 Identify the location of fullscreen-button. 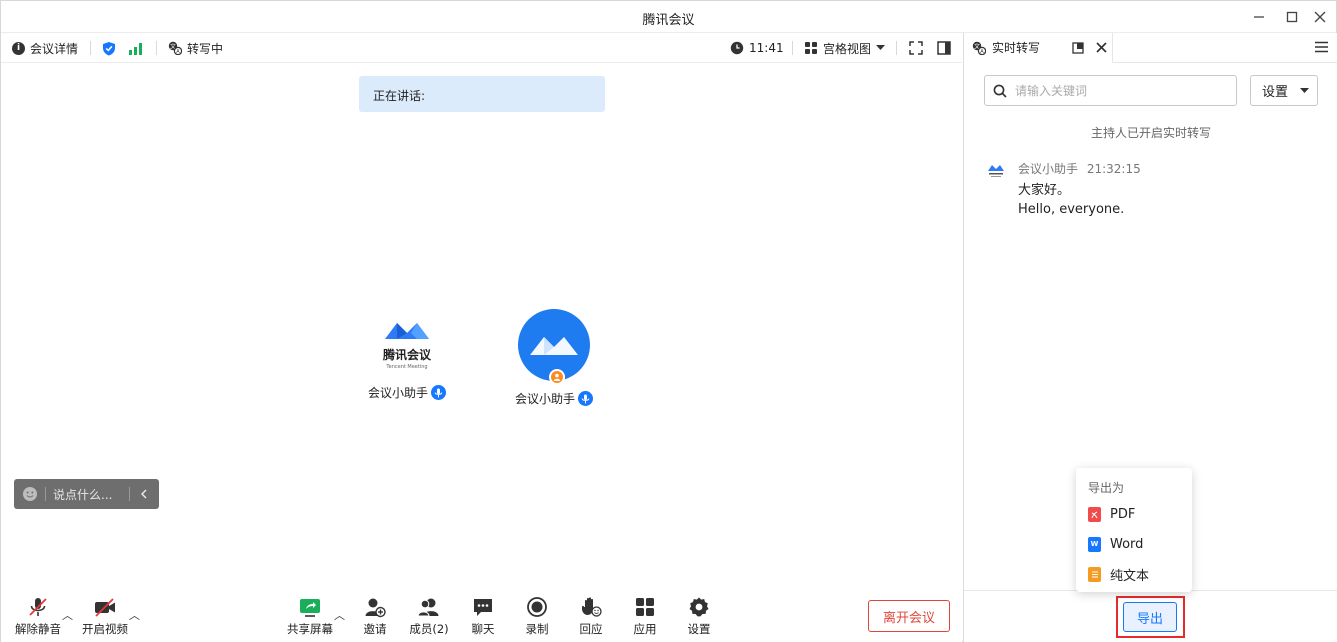
(916, 48).